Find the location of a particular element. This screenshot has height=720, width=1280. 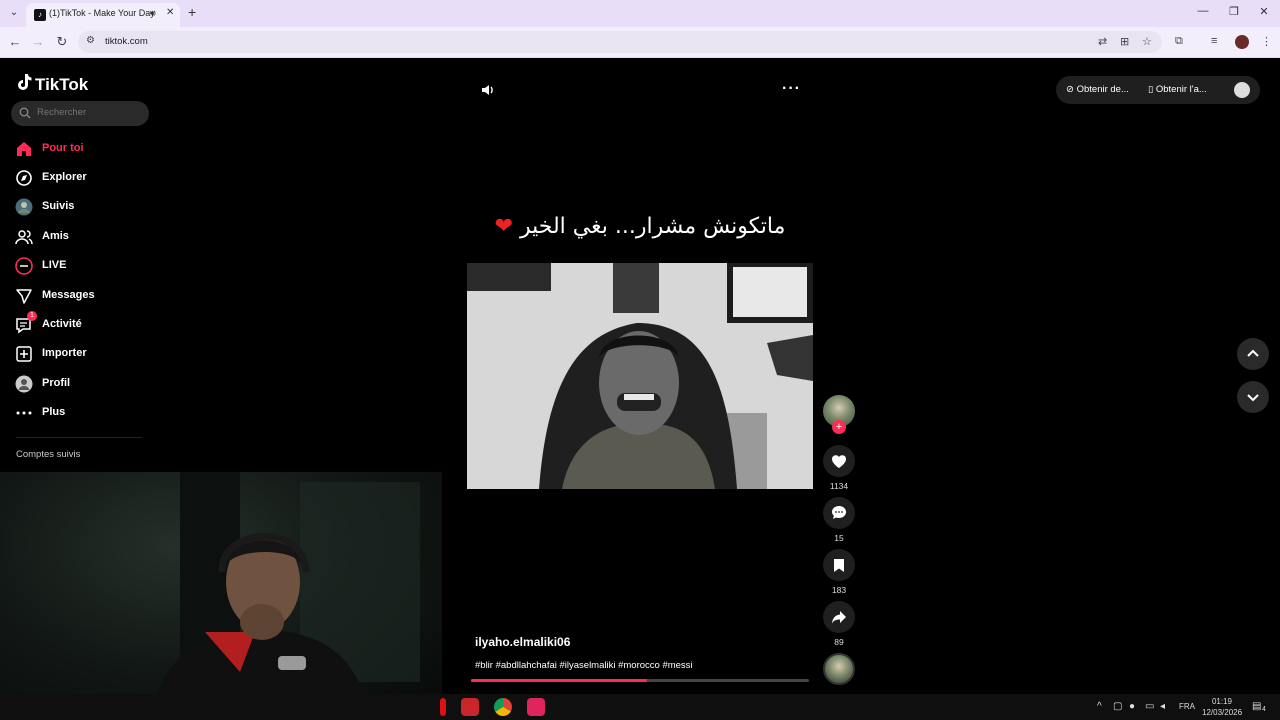

nav-label: Profil is located at coordinates (56, 383).